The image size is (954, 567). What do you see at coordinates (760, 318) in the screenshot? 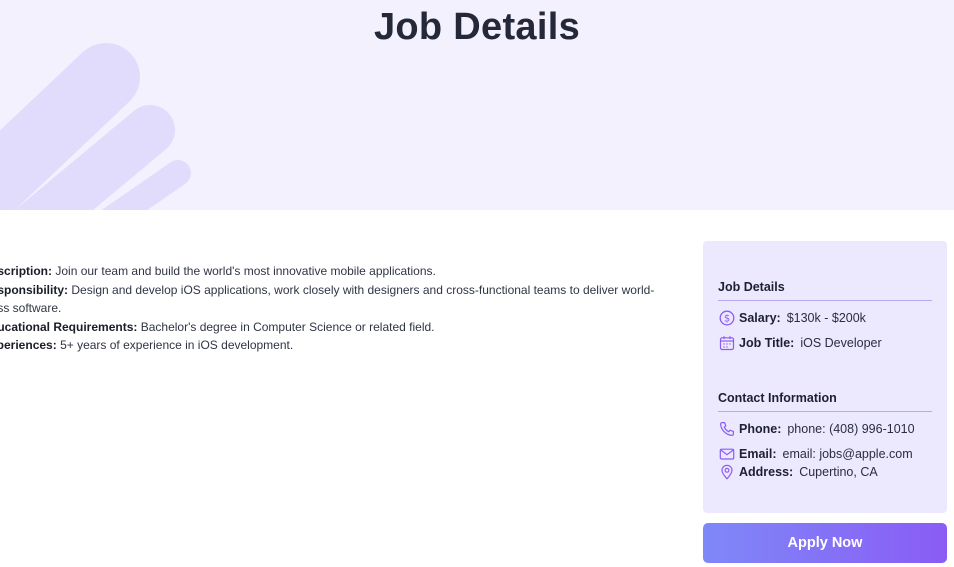
I see `salary-label: Salary:` at bounding box center [760, 318].